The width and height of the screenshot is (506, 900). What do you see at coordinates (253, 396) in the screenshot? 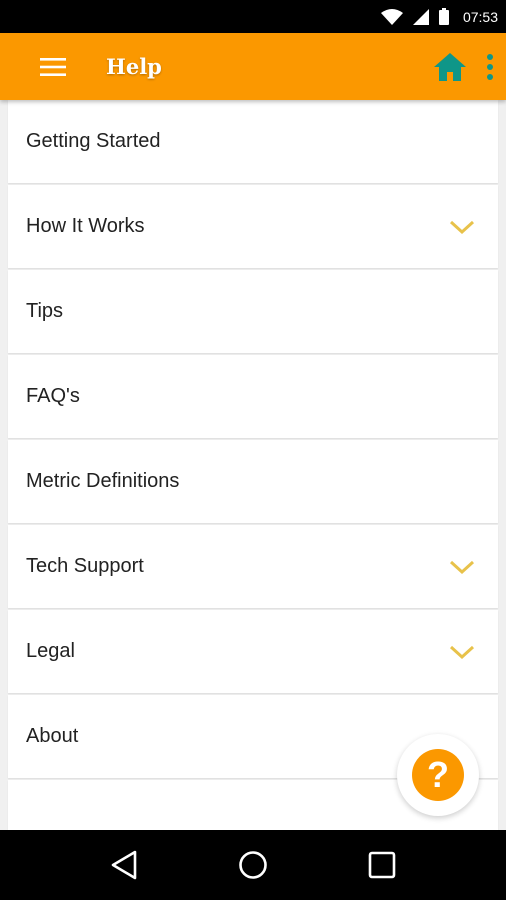
I see `list-item-faqs: FAQ's` at bounding box center [253, 396].